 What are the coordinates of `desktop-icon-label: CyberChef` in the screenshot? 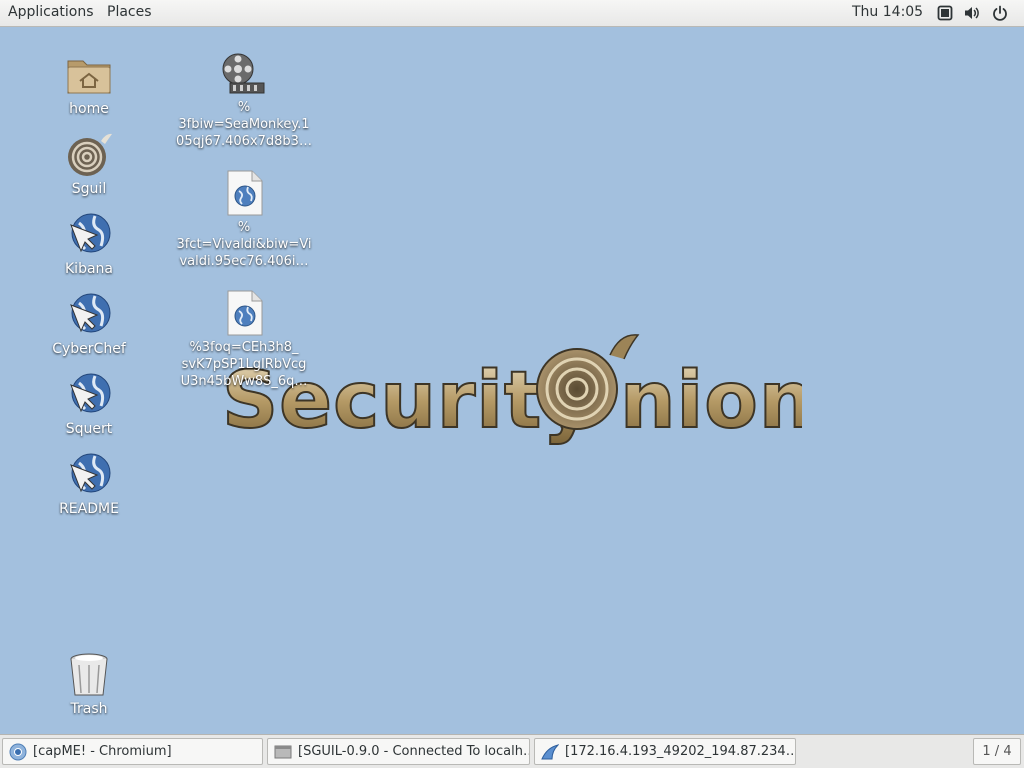 It's located at (89, 349).